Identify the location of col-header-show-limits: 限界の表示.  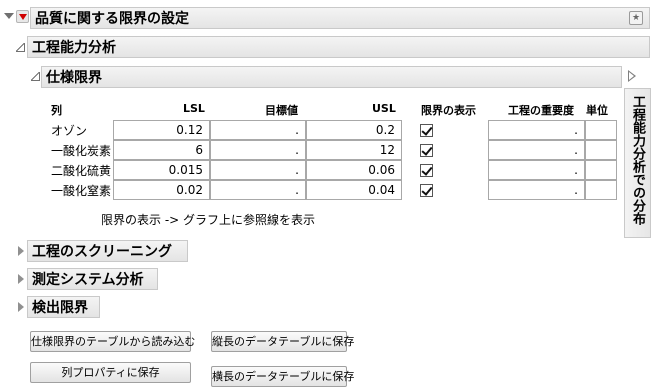
(448, 110).